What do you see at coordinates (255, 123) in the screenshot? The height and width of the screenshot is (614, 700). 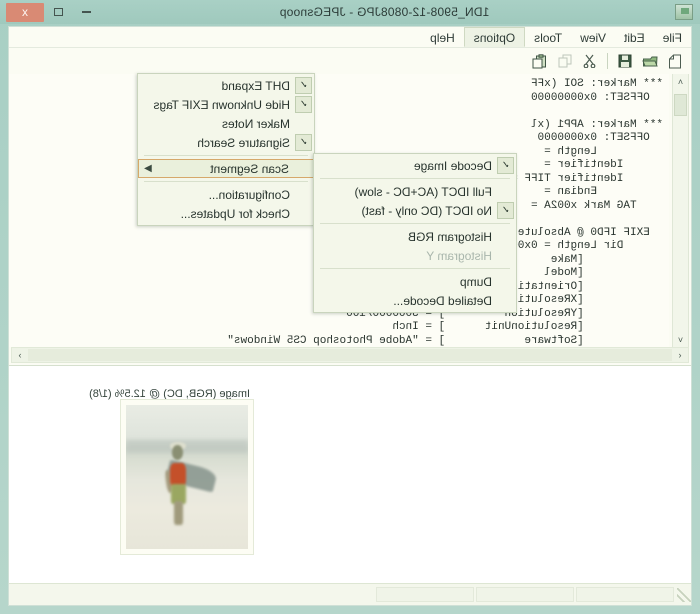 I see `menu-item-label: Maker Notes` at bounding box center [255, 123].